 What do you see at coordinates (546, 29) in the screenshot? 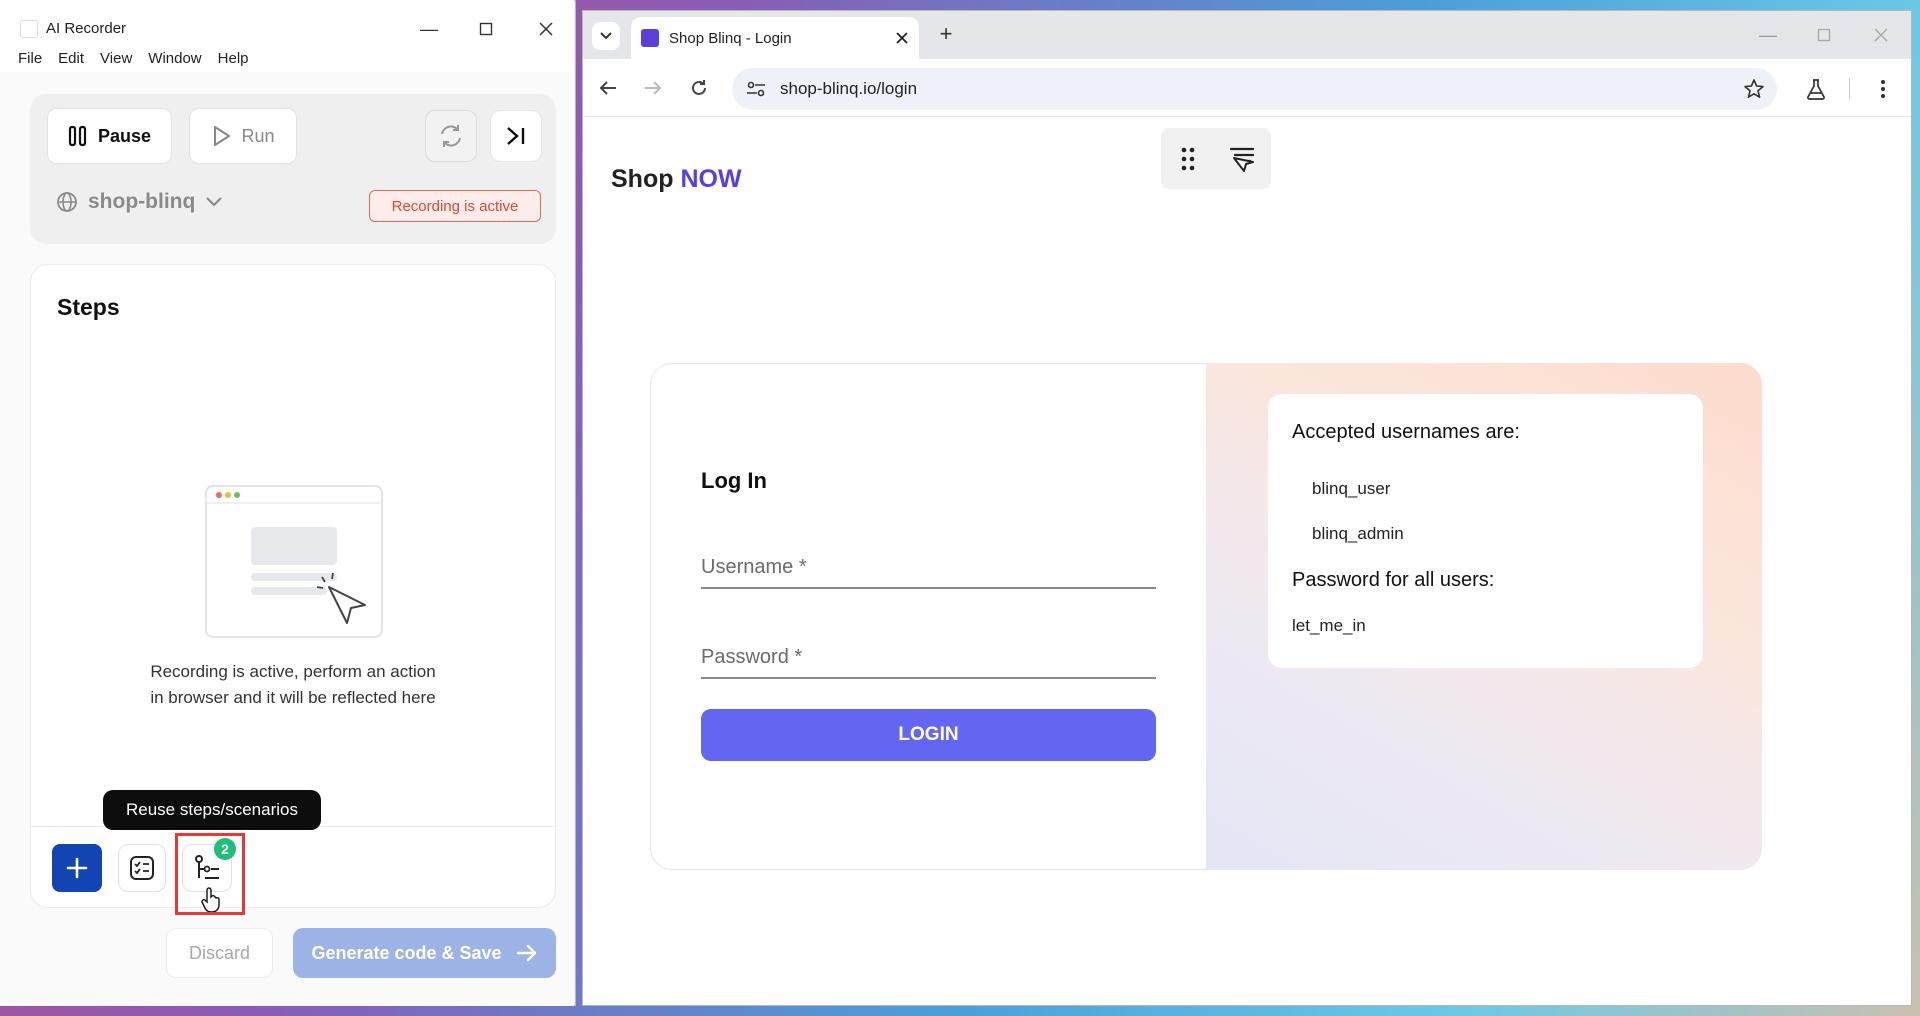
I see `close-icon` at bounding box center [546, 29].